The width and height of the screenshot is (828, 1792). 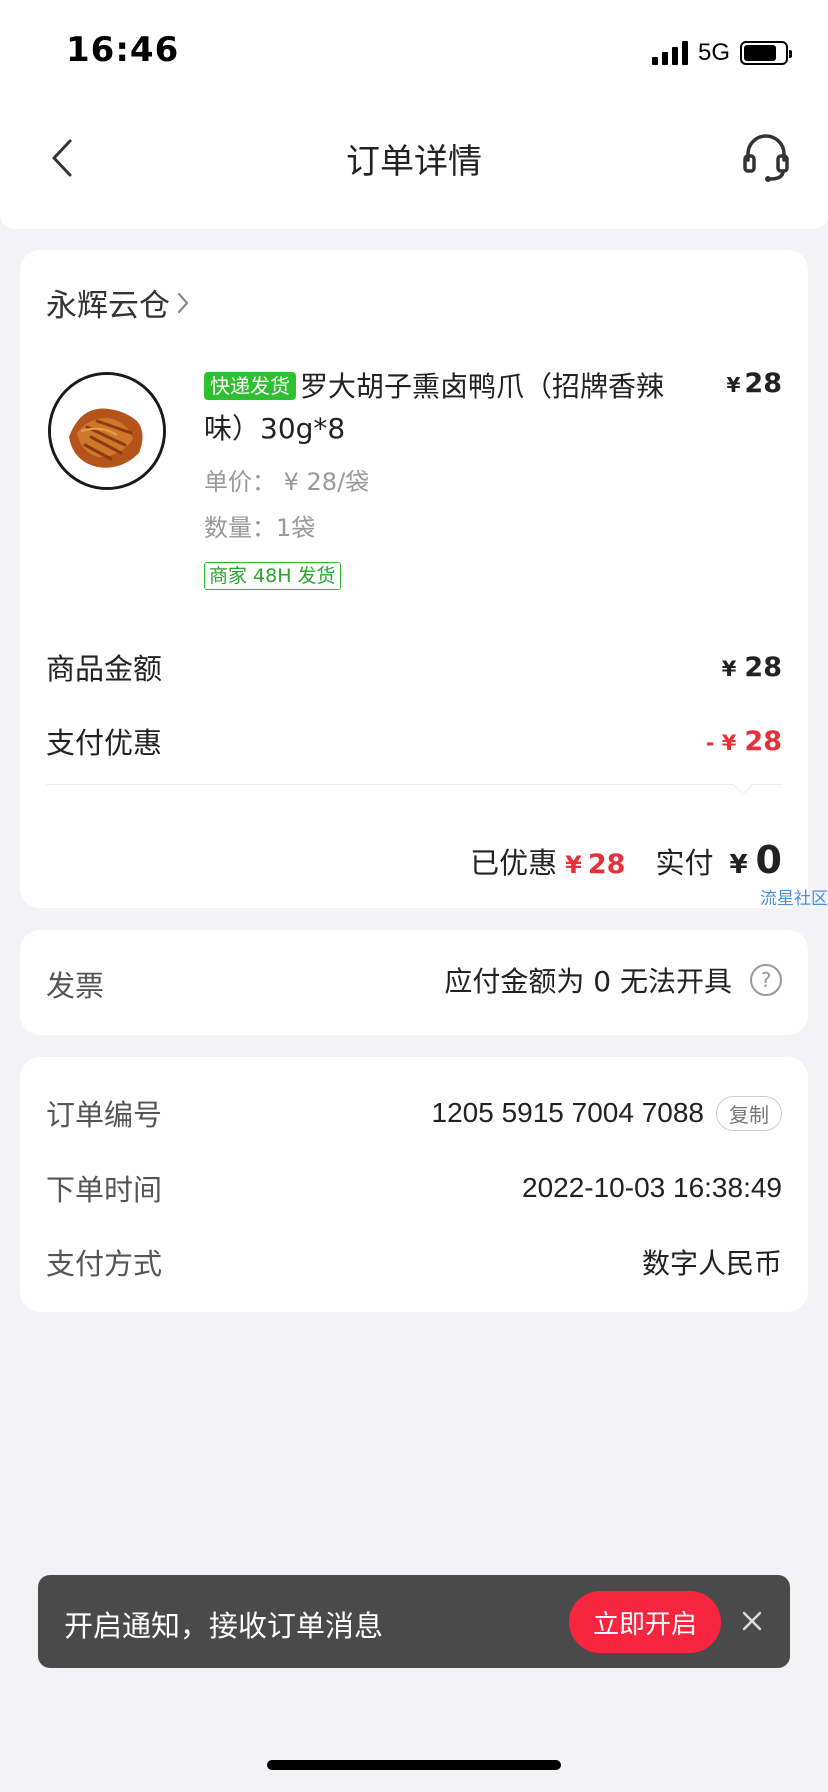 What do you see at coordinates (104, 669) in the screenshot?
I see `goods-amount-label: 商品金额` at bounding box center [104, 669].